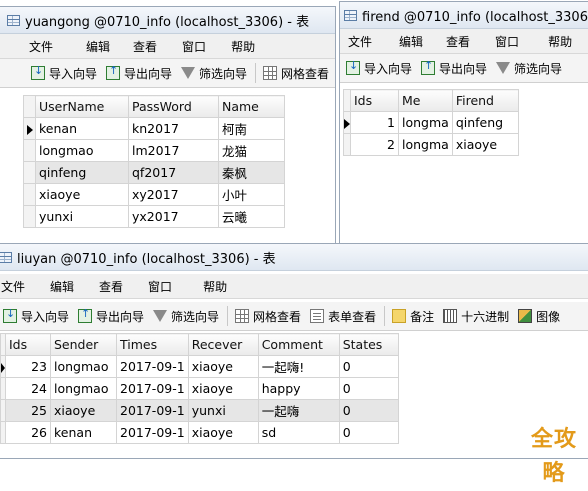 The height and width of the screenshot is (491, 588). What do you see at coordinates (298, 344) in the screenshot?
I see `column-header: Comment` at bounding box center [298, 344].